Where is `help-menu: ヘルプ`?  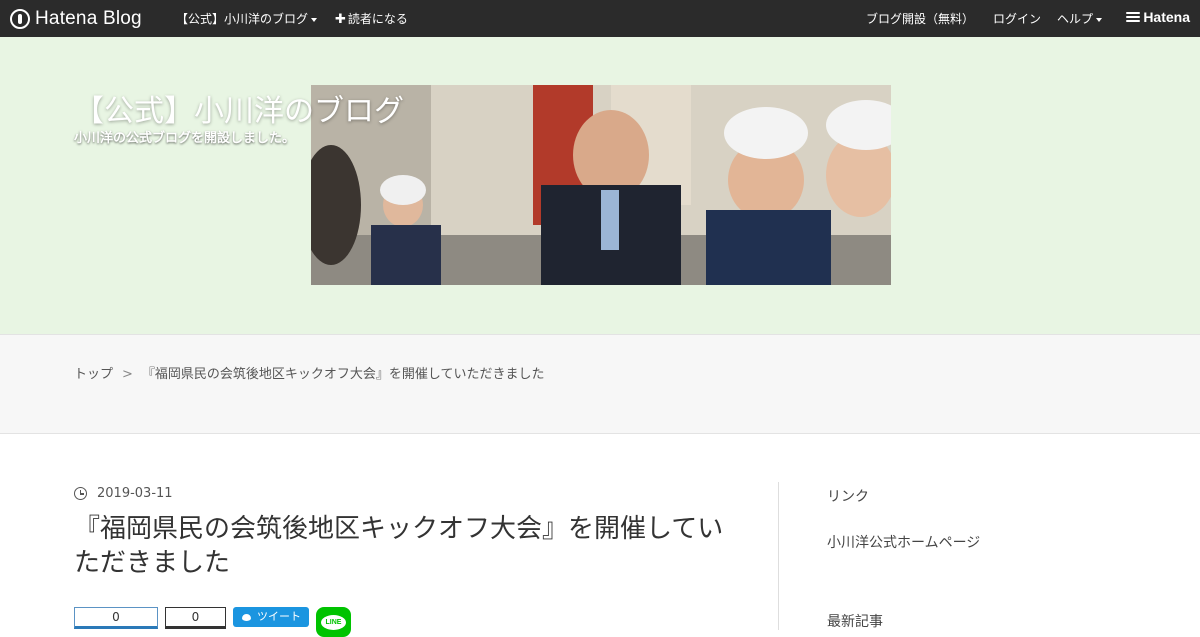
help-menu: ヘルプ is located at coordinates (1080, 18).